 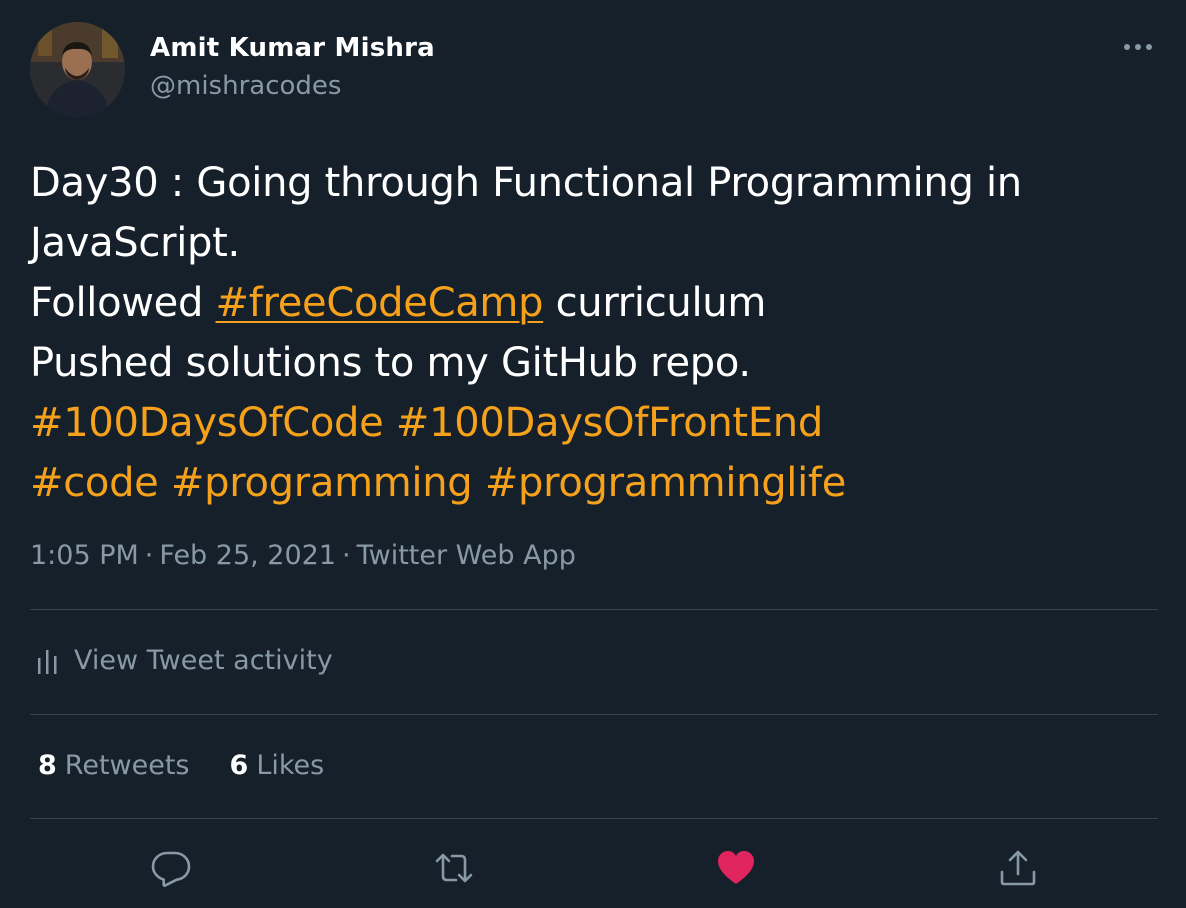 I want to click on more-dots-icon, so click(x=1138, y=47).